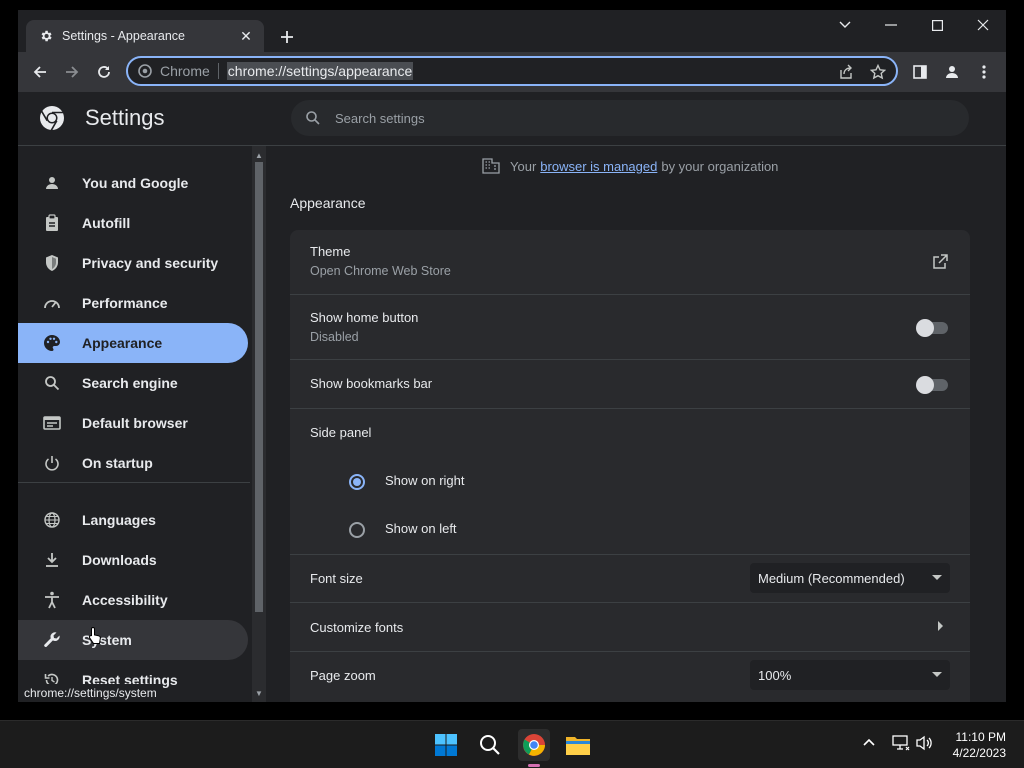 The image size is (1024, 768). I want to click on gear-icon, so click(46, 36).